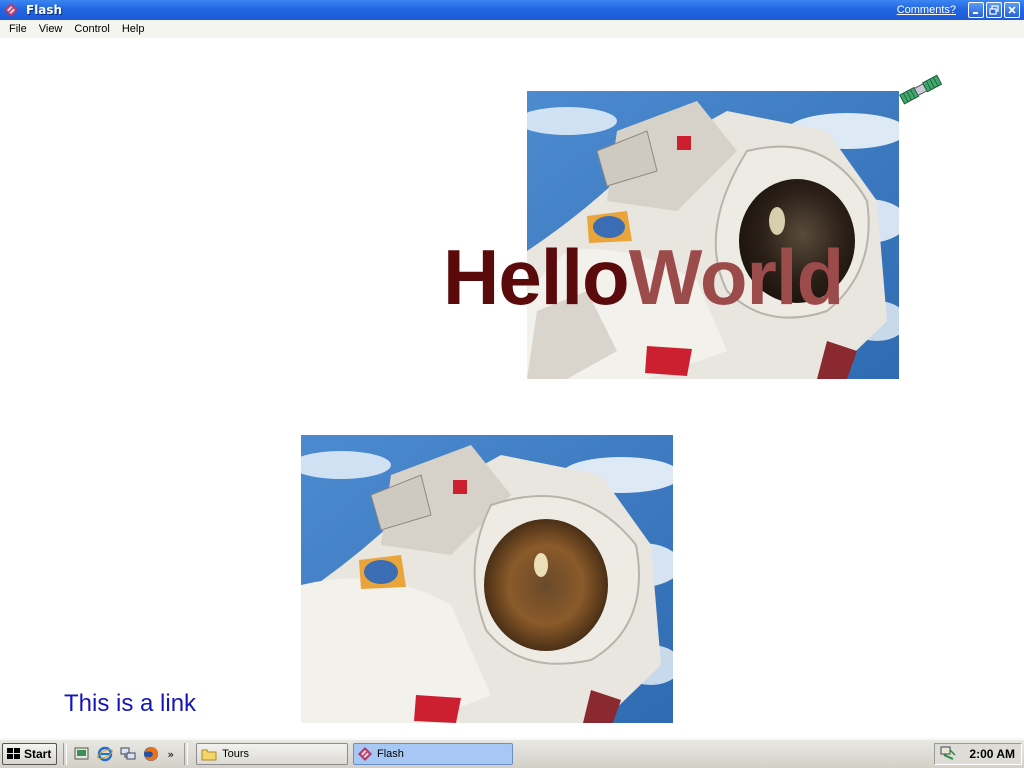 This screenshot has height=768, width=1024. Describe the element at coordinates (512, 10) in the screenshot. I see `title-bar: Flash Comments?` at that location.